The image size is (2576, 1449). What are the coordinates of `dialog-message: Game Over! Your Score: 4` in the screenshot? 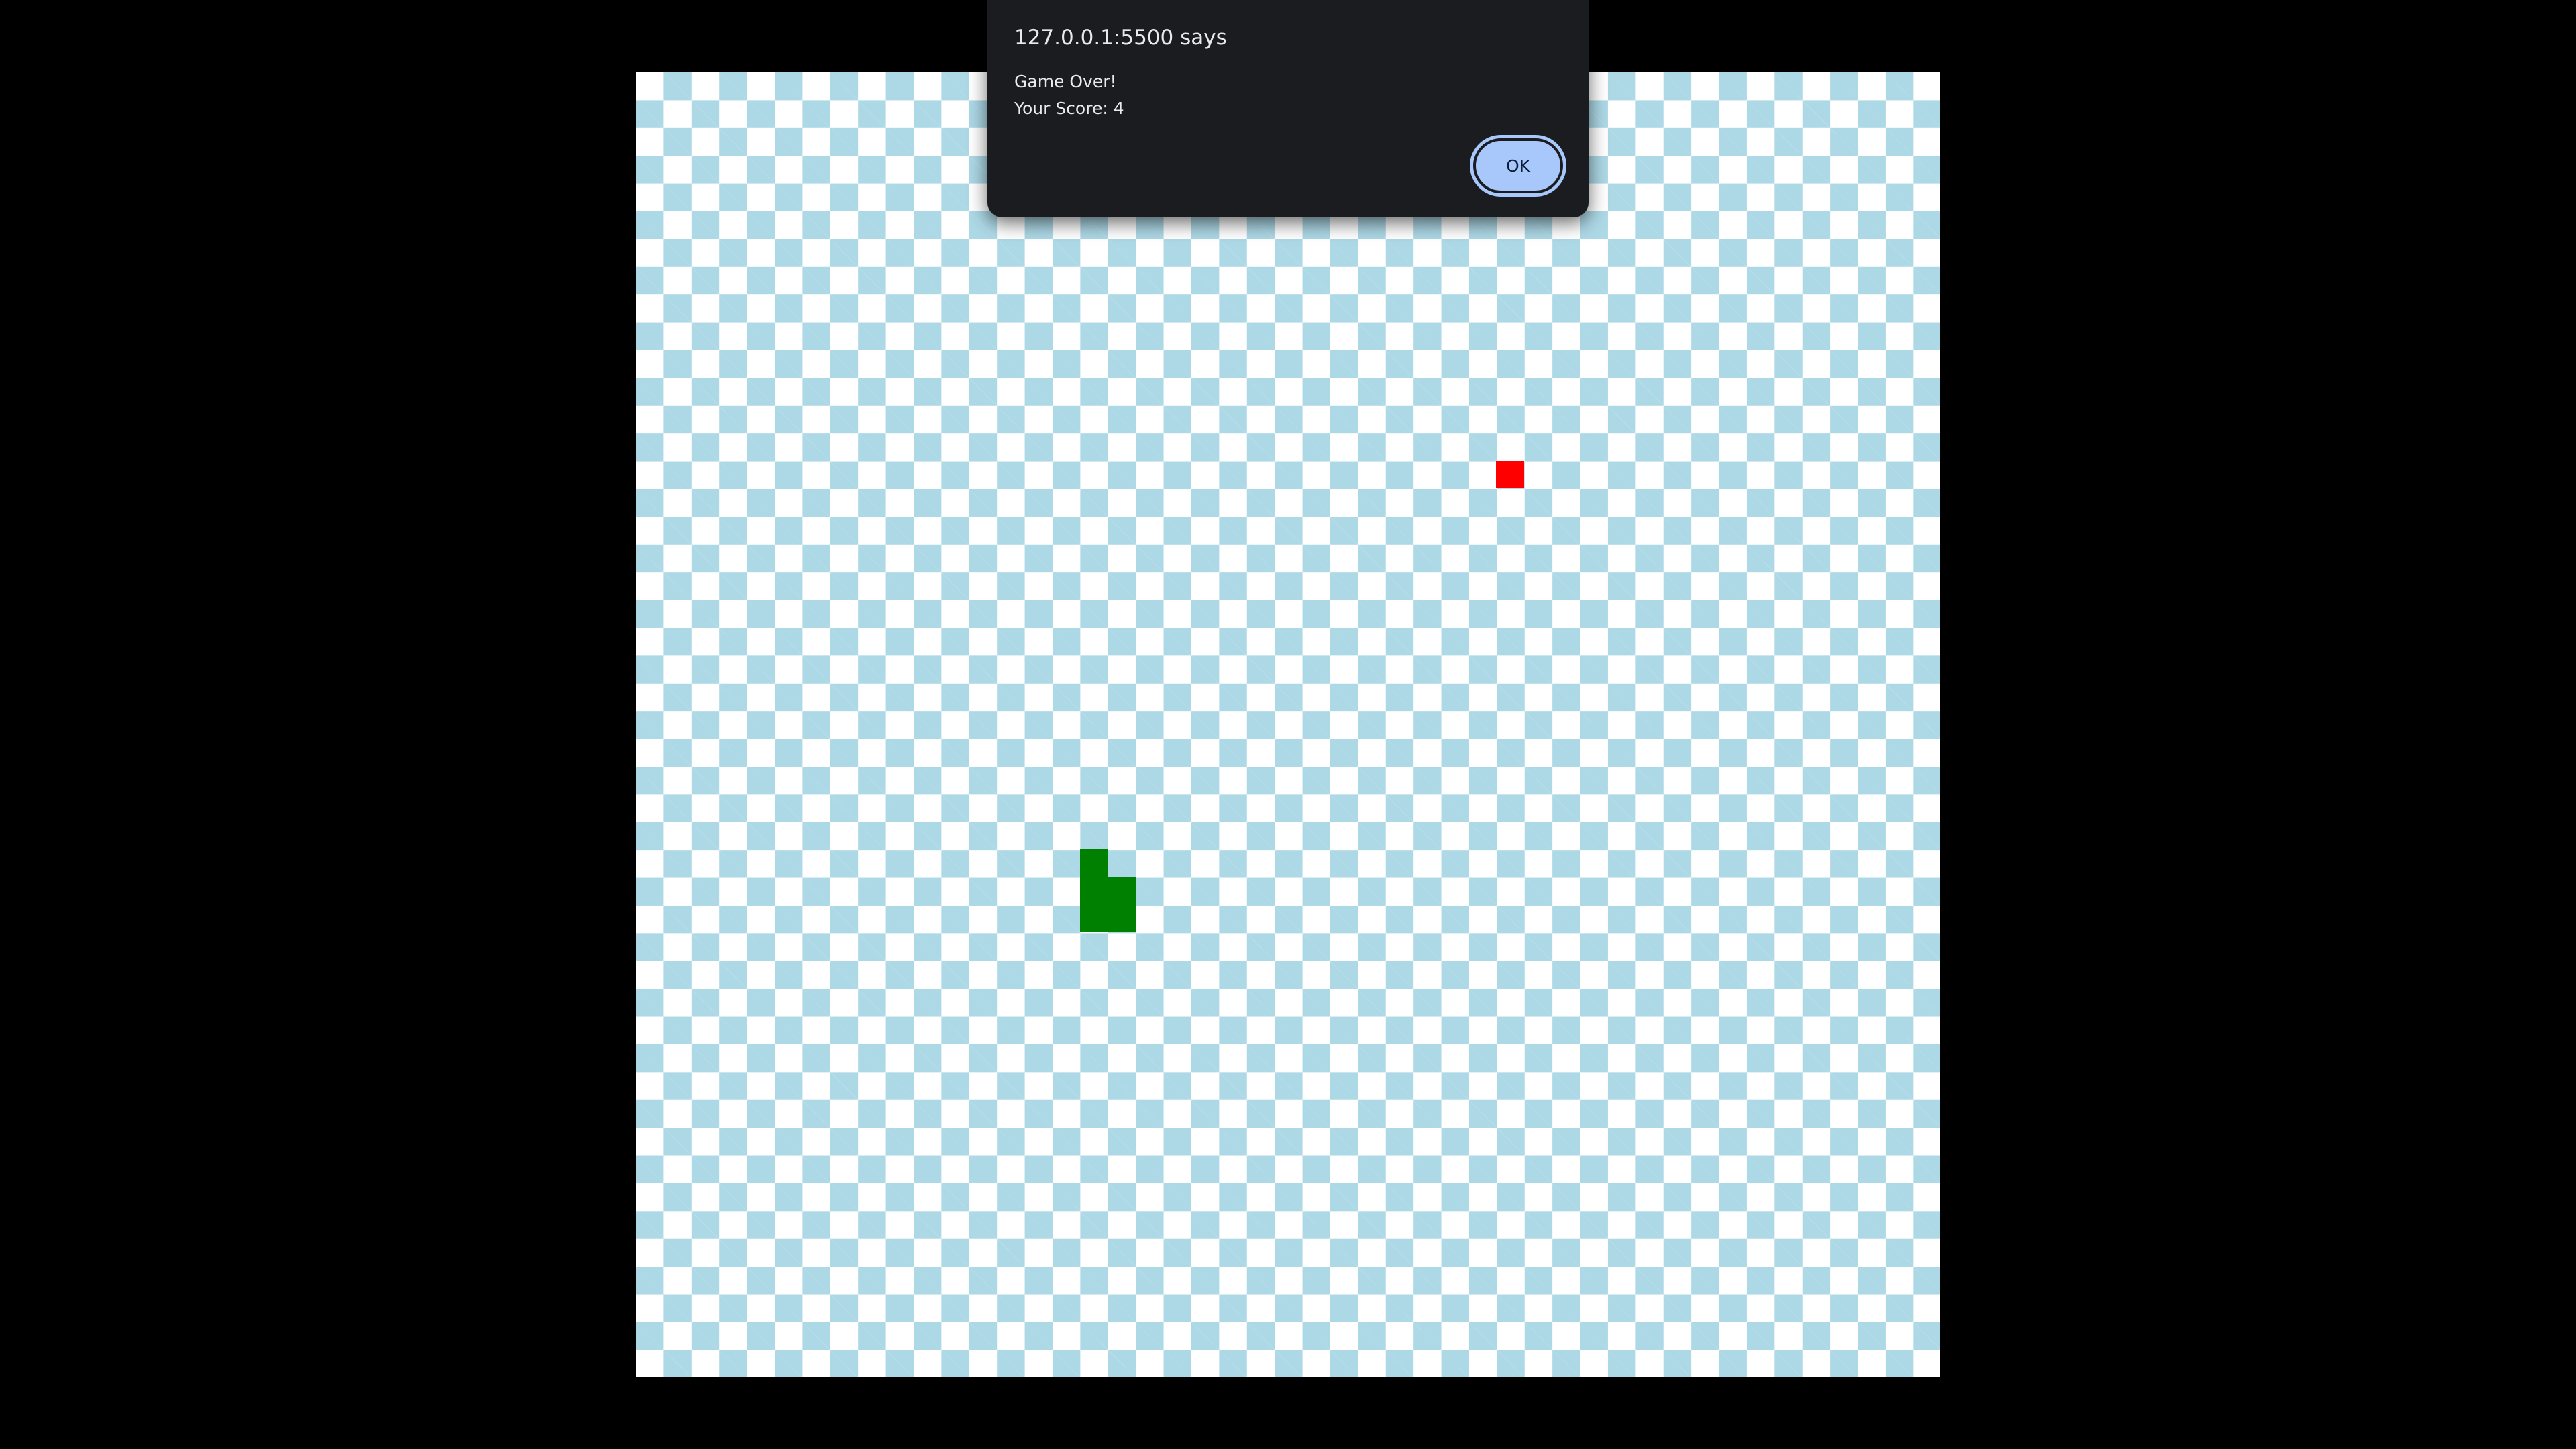 It's located at (1069, 95).